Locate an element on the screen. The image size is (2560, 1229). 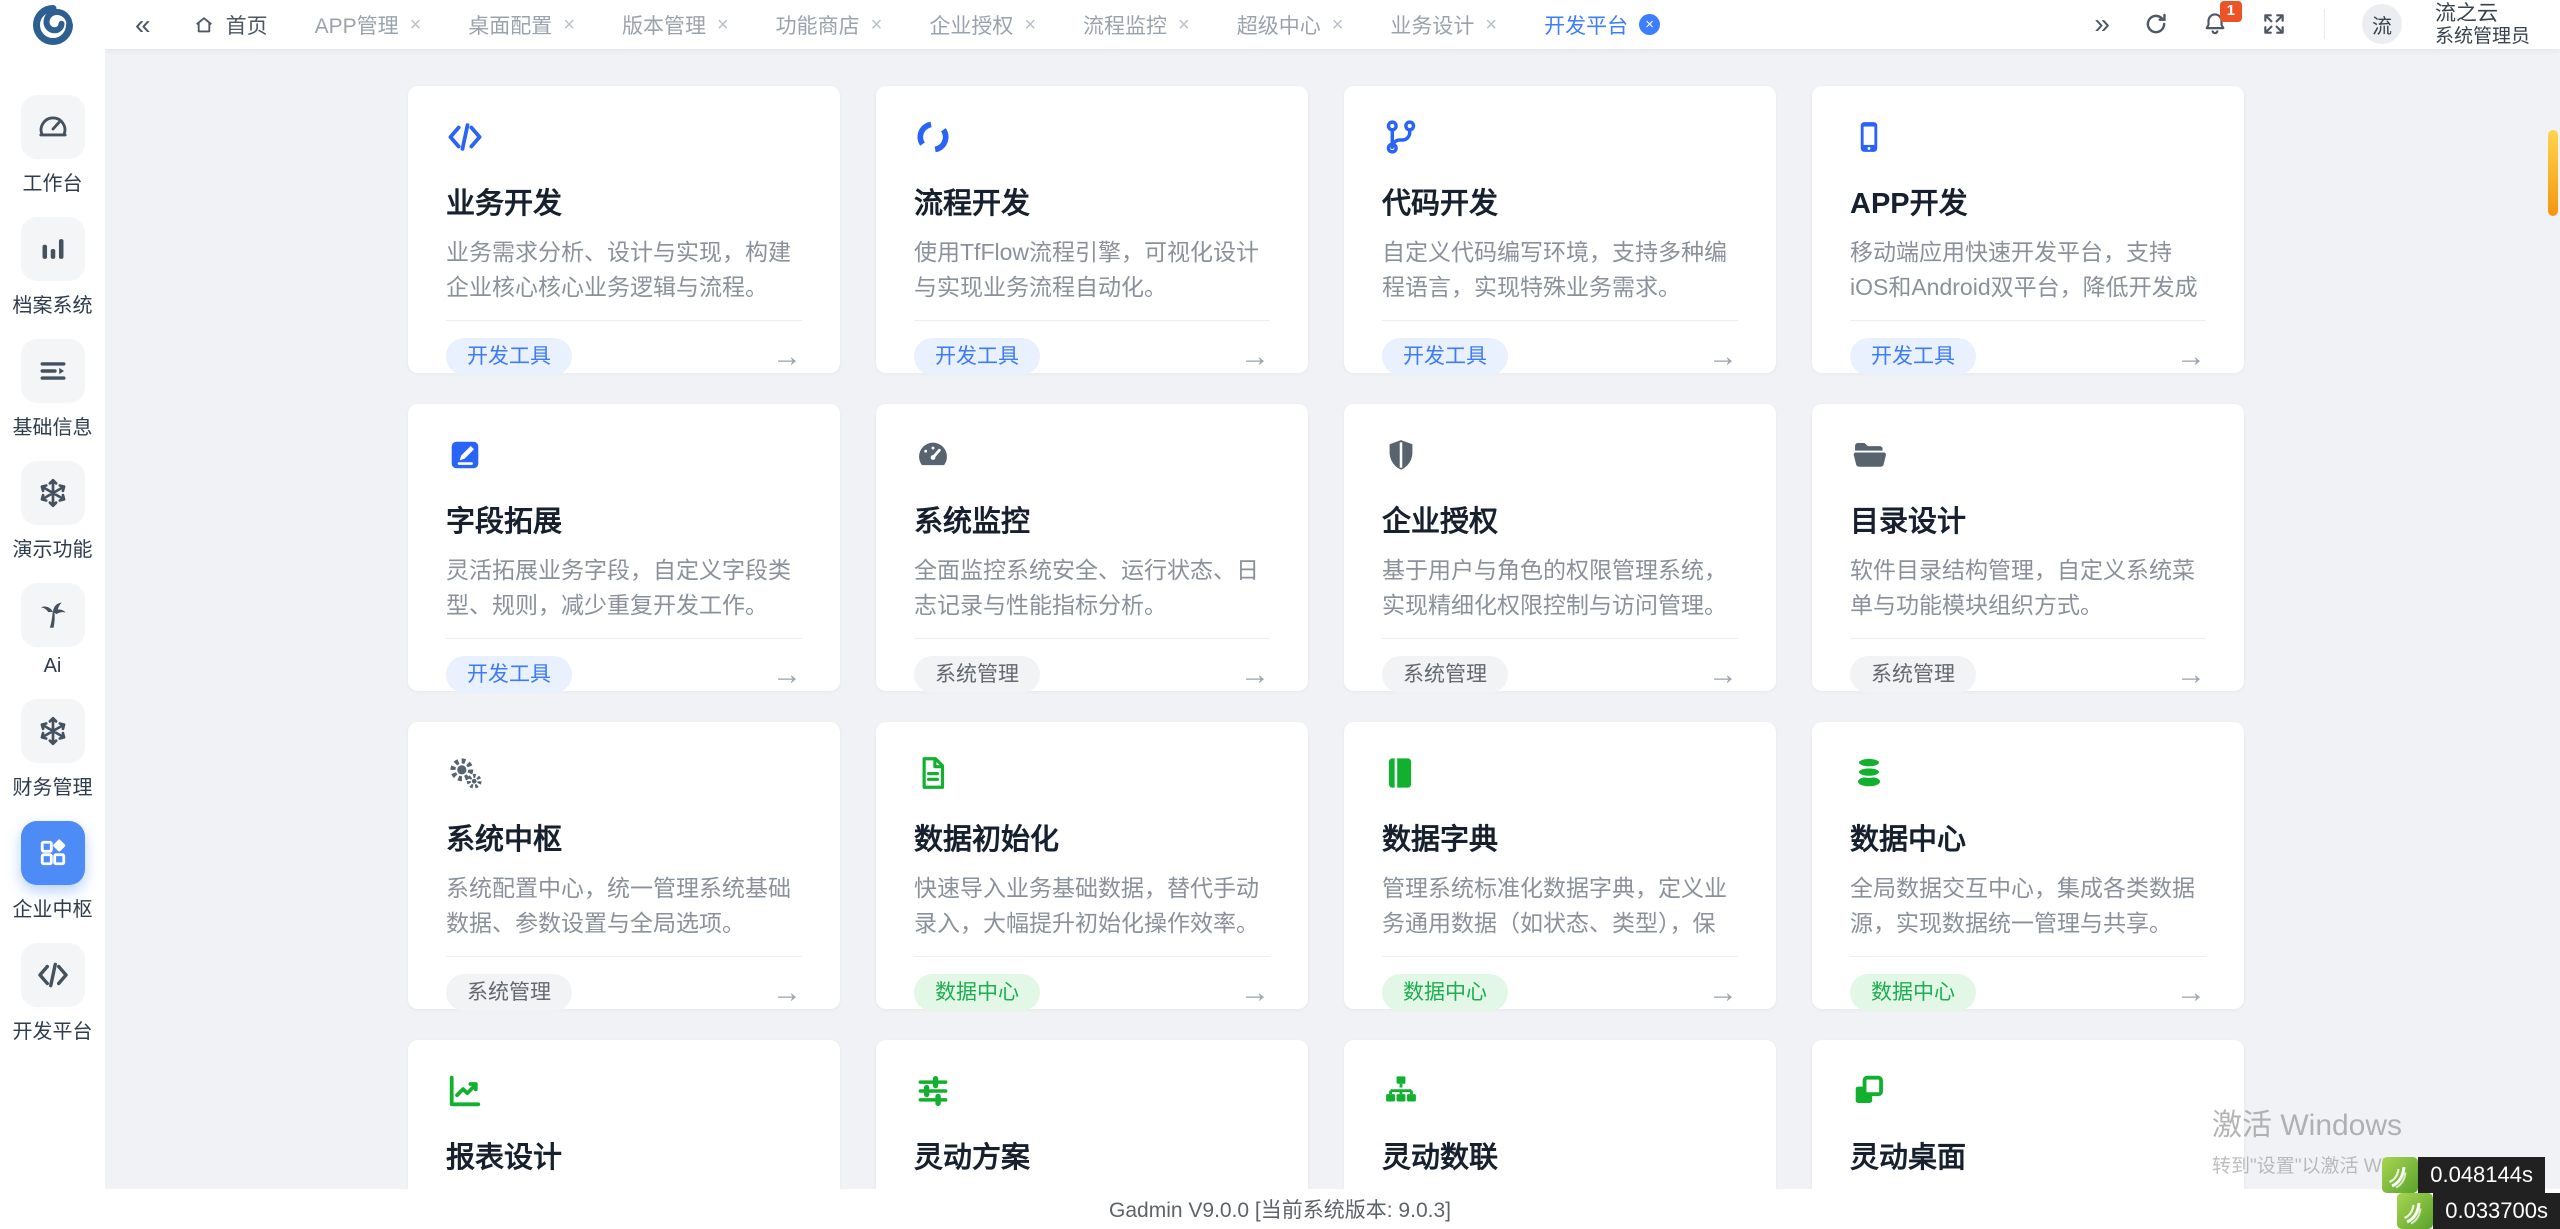
tab-开发平台: 开发平台 × is located at coordinates (1602, 25).